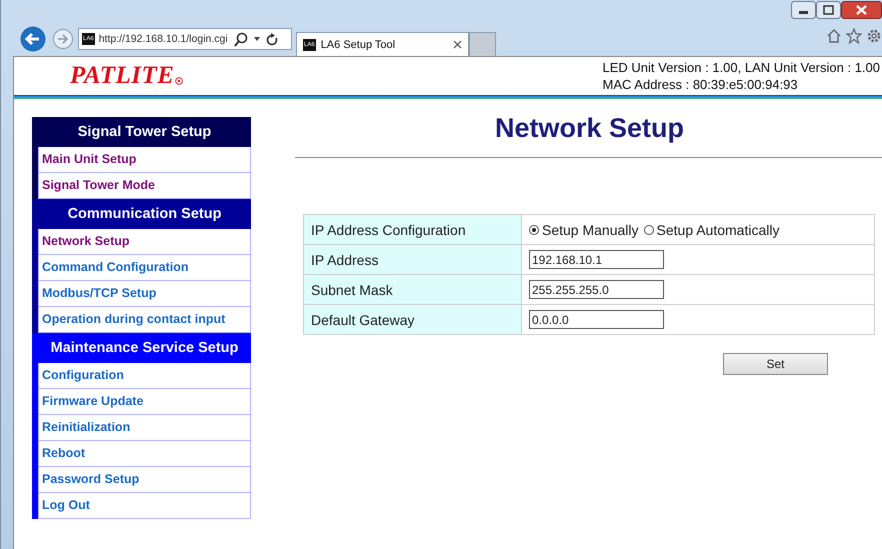 Image resolution: width=882 pixels, height=549 pixels. What do you see at coordinates (413, 259) in the screenshot?
I see `field-label: IP Address` at bounding box center [413, 259].